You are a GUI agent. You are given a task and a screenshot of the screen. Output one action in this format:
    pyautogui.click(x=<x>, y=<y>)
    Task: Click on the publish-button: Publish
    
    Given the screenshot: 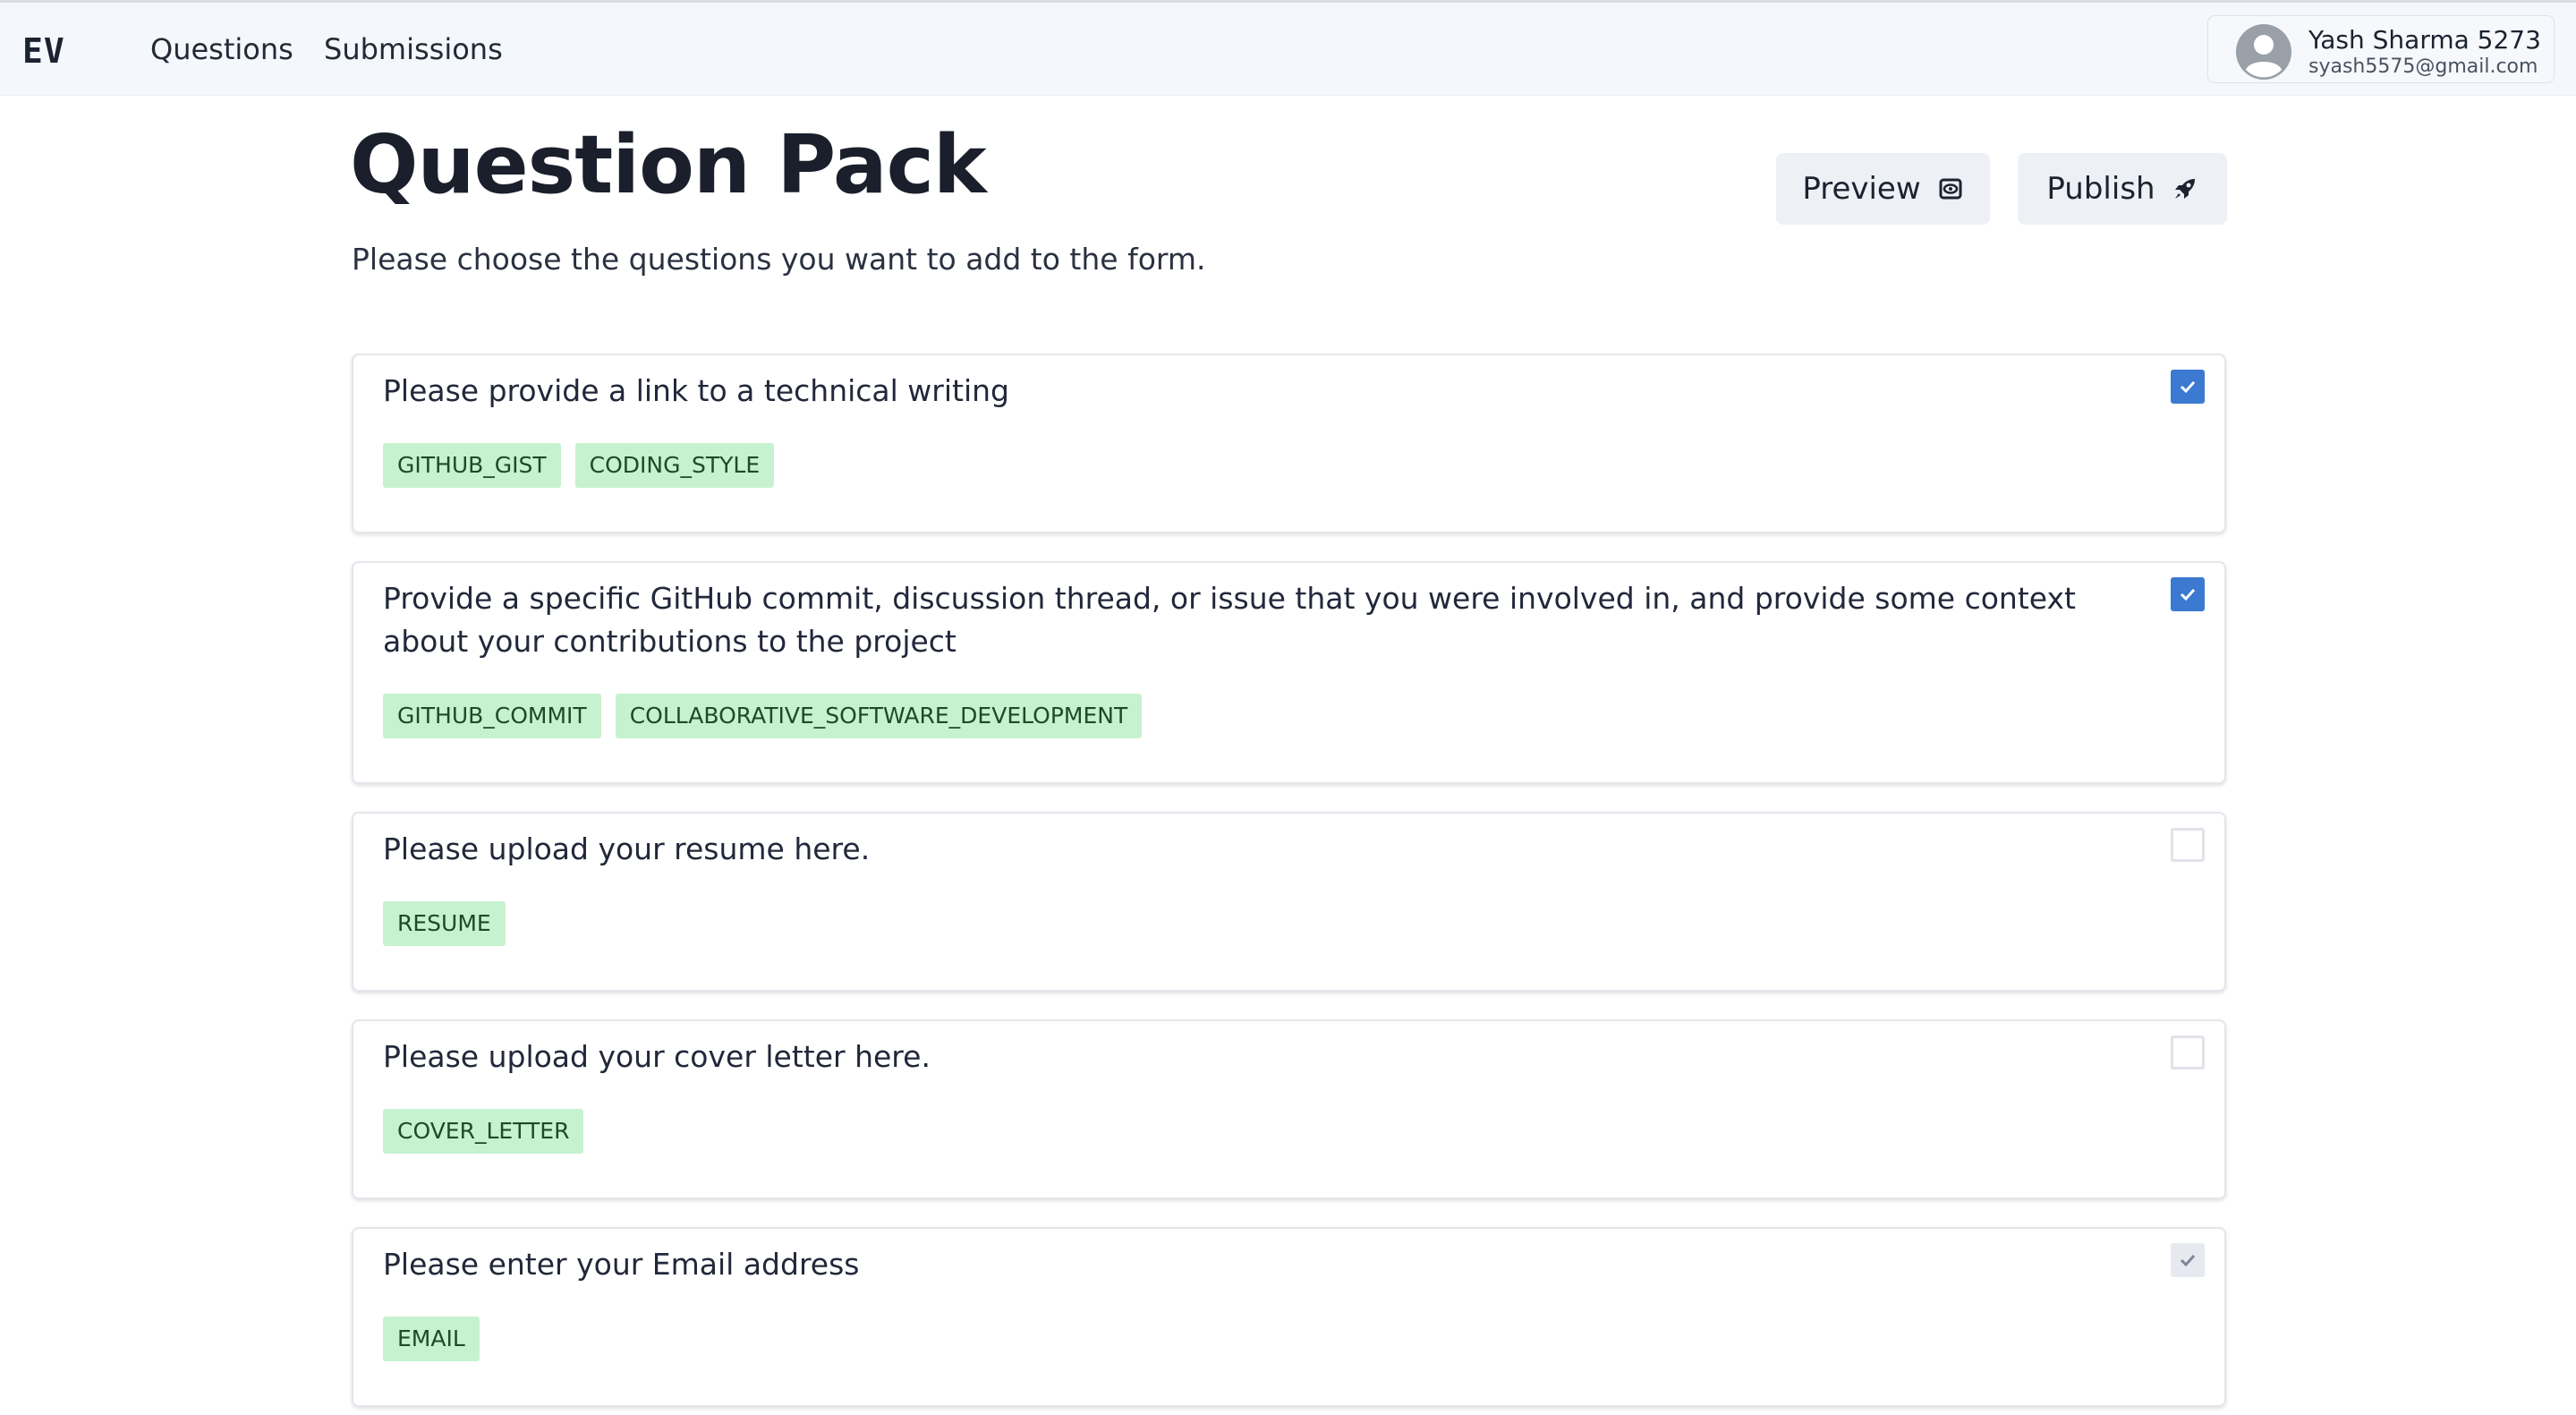 What is the action you would take?
    pyautogui.click(x=2122, y=189)
    